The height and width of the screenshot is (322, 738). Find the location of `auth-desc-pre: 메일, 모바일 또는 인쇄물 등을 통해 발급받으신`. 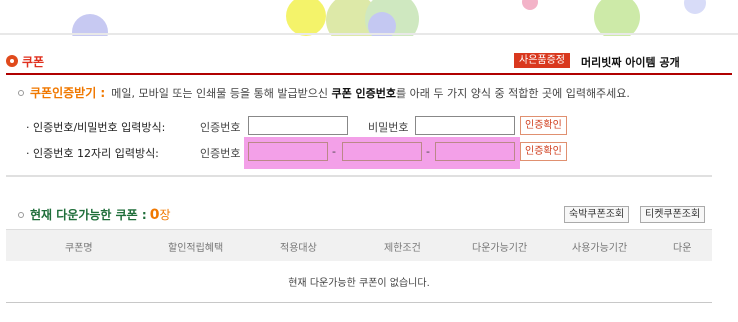

auth-desc-pre: 메일, 모바일 또는 인쇄물 등을 통해 발급받으신 is located at coordinates (219, 93).